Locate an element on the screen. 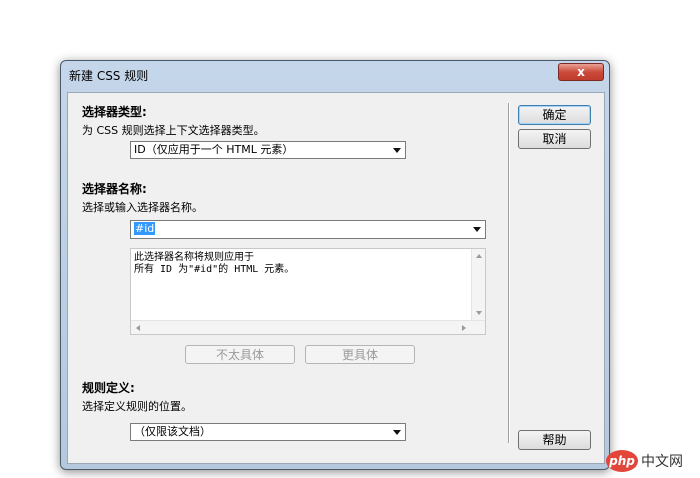 This screenshot has width=700, height=478. less-specific-button: 不太具体 is located at coordinates (240, 354).